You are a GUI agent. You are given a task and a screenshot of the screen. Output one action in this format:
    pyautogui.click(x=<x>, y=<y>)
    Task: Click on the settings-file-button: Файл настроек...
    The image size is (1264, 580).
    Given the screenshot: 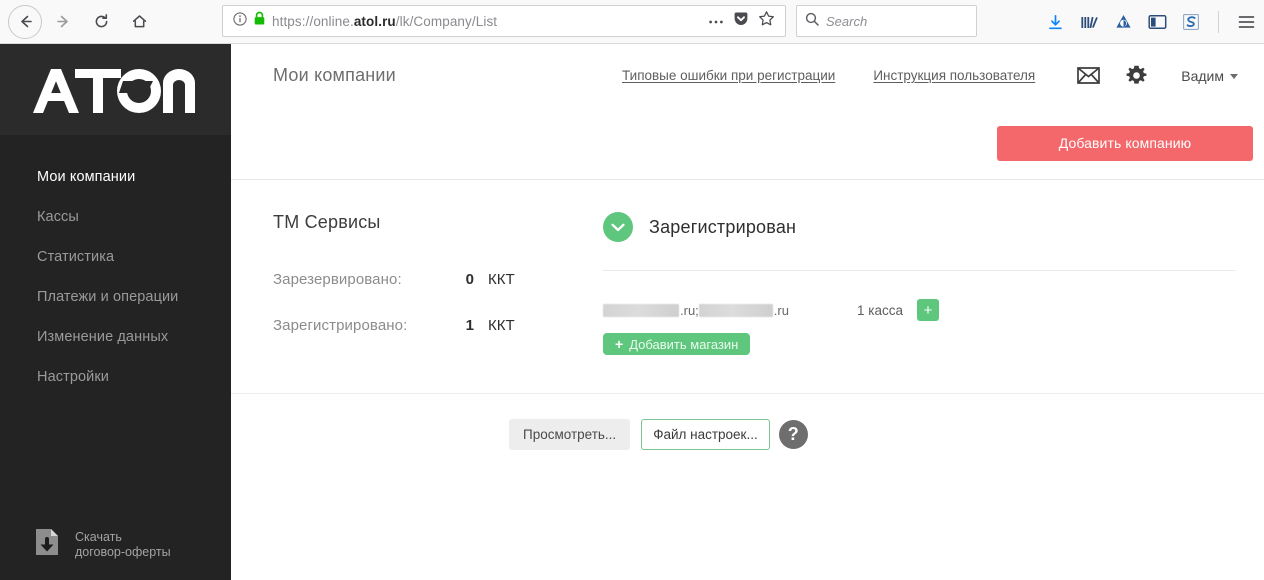 What is the action you would take?
    pyautogui.click(x=705, y=434)
    